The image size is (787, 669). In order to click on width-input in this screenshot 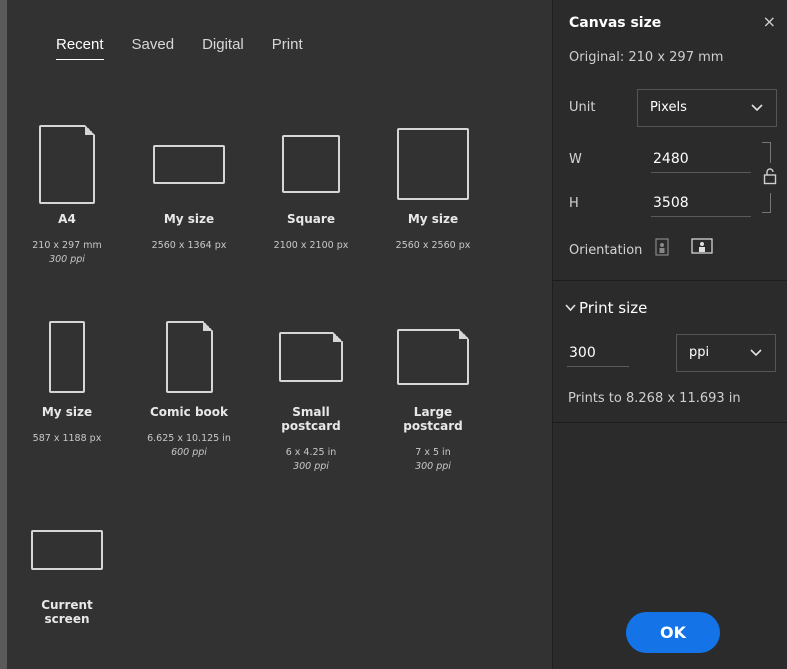, I will do `click(701, 162)`.